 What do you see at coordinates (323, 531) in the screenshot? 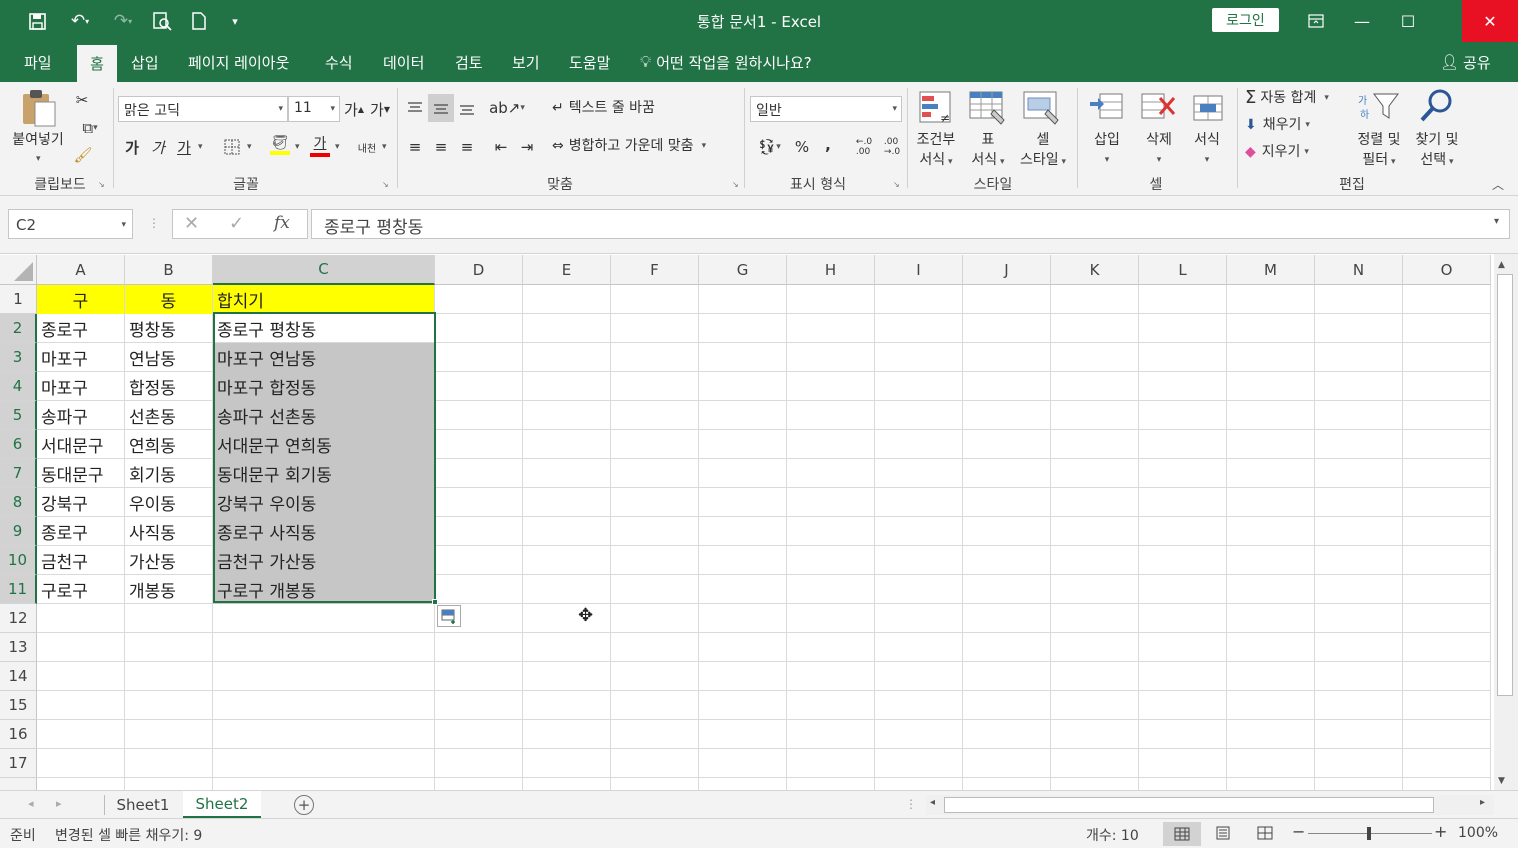
I see `cell-c9: 종로구 사직동` at bounding box center [323, 531].